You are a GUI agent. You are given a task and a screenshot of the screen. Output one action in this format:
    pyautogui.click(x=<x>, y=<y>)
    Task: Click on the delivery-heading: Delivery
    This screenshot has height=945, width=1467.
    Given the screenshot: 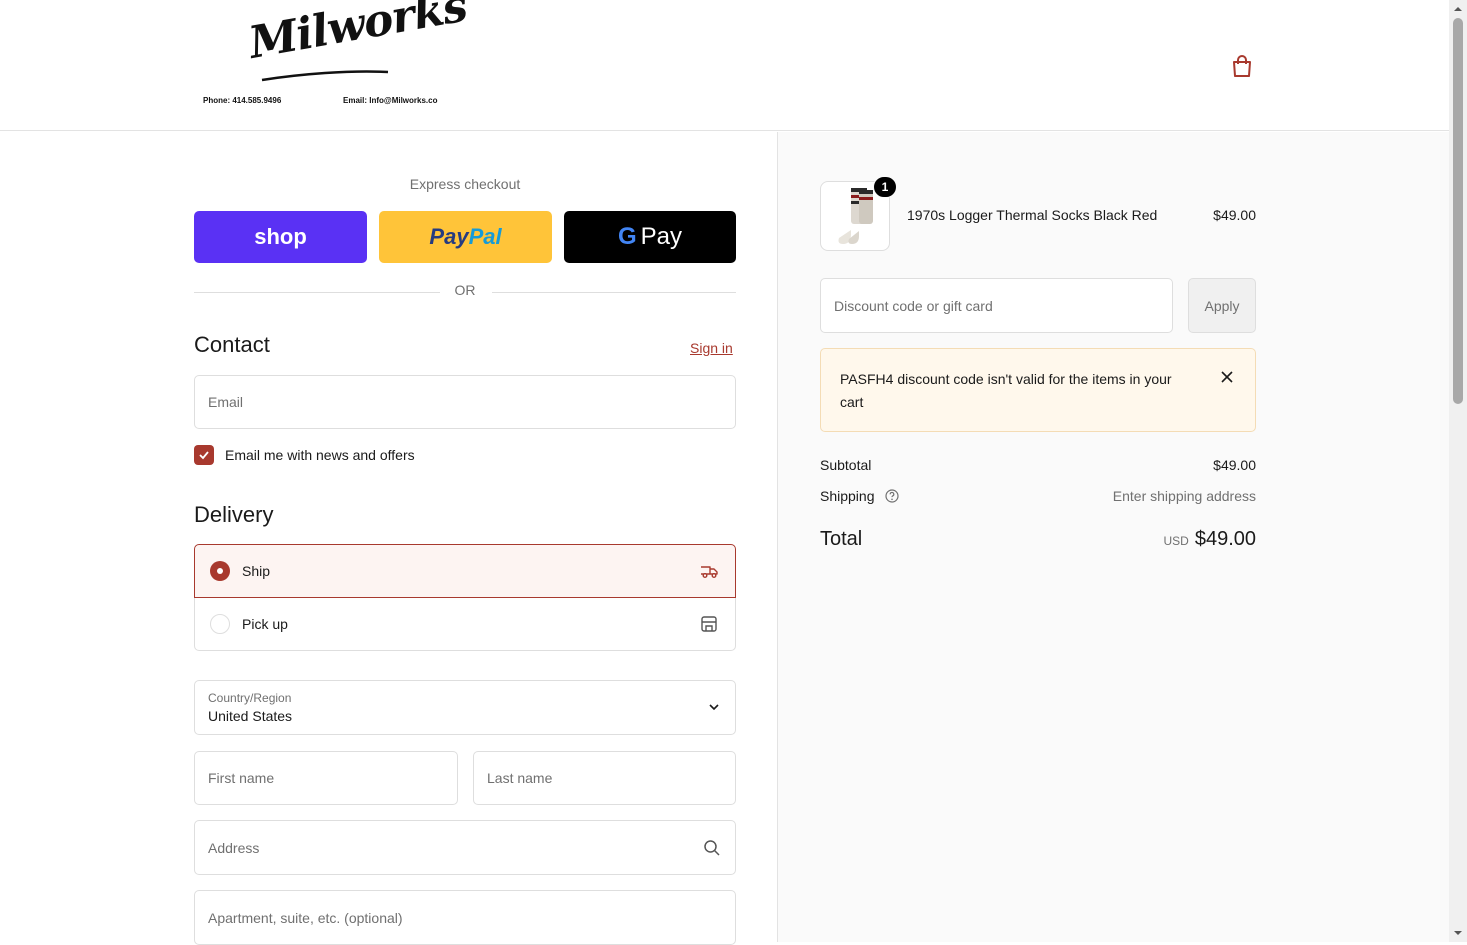 What is the action you would take?
    pyautogui.click(x=234, y=514)
    